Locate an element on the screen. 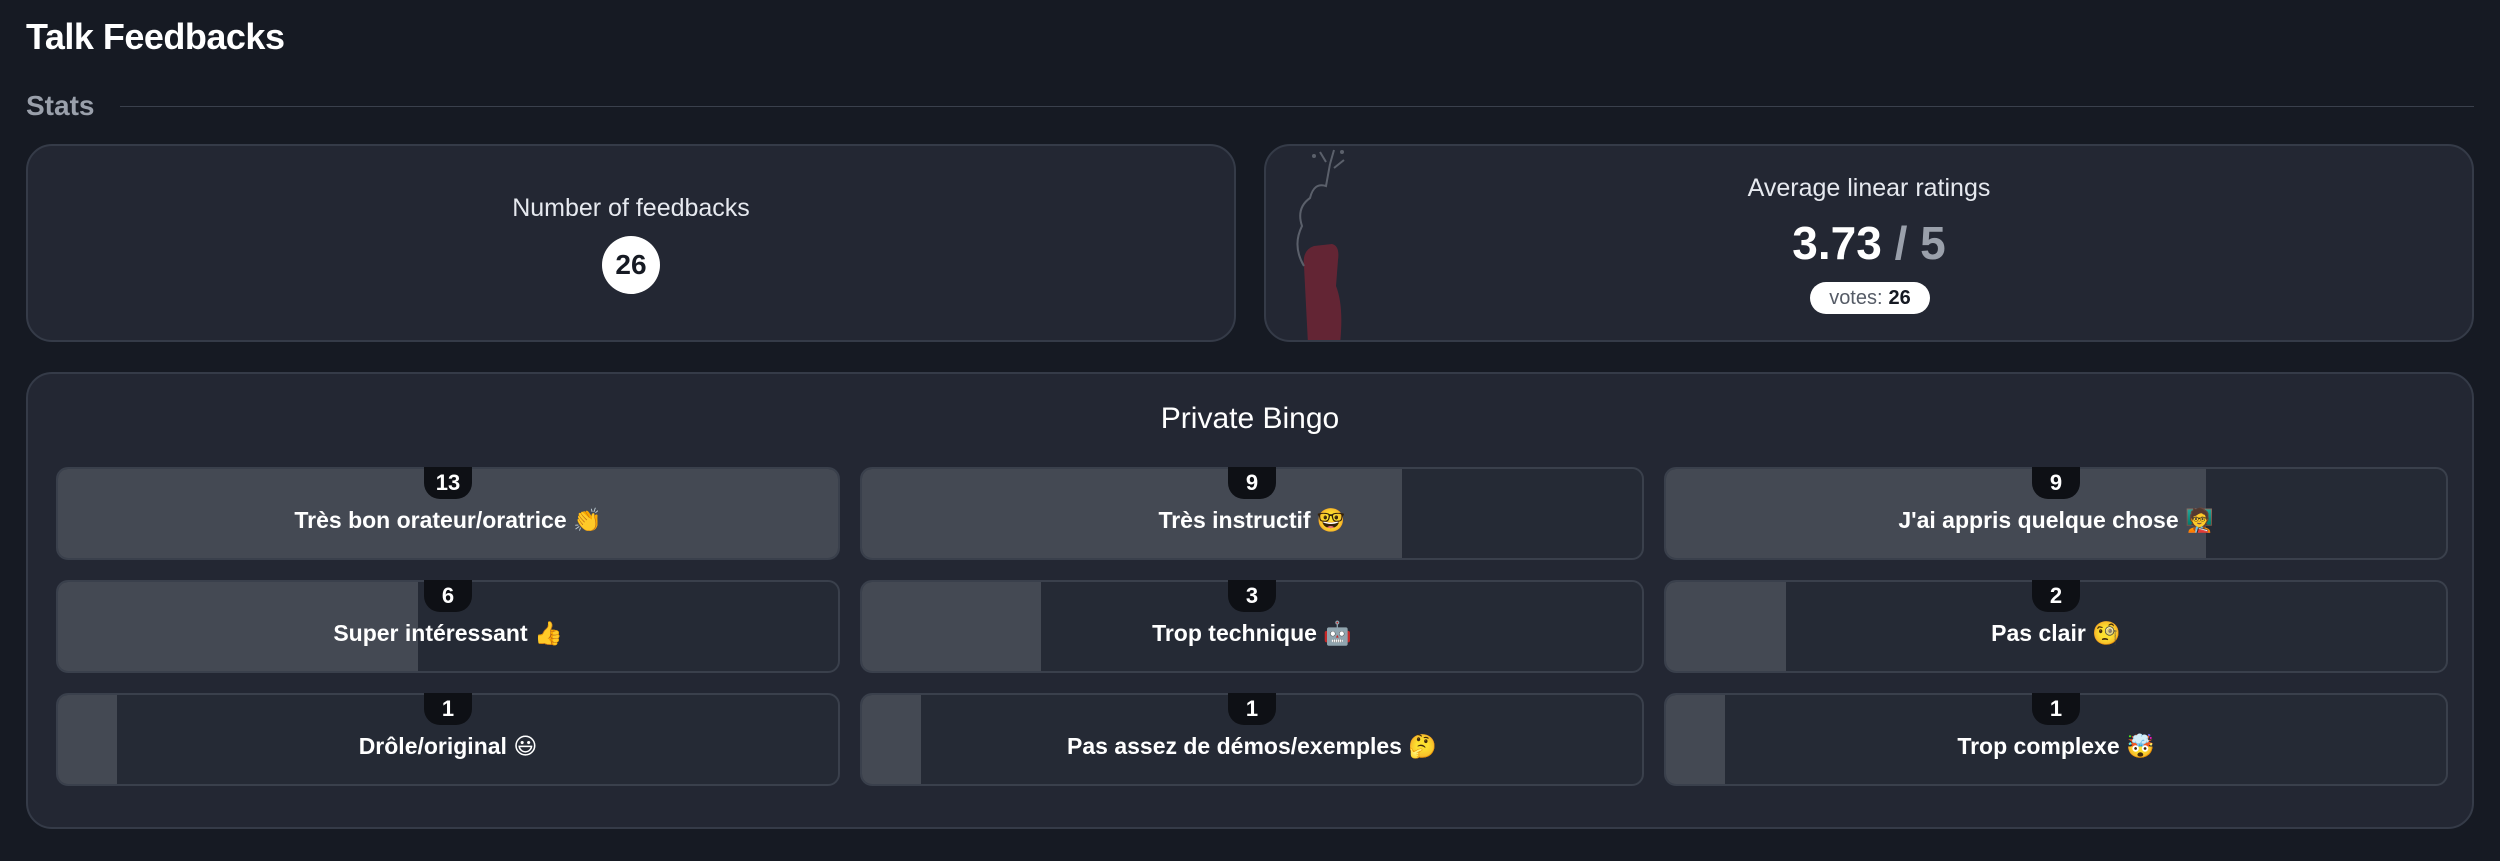 This screenshot has width=2500, height=861. section-divider is located at coordinates (1297, 106).